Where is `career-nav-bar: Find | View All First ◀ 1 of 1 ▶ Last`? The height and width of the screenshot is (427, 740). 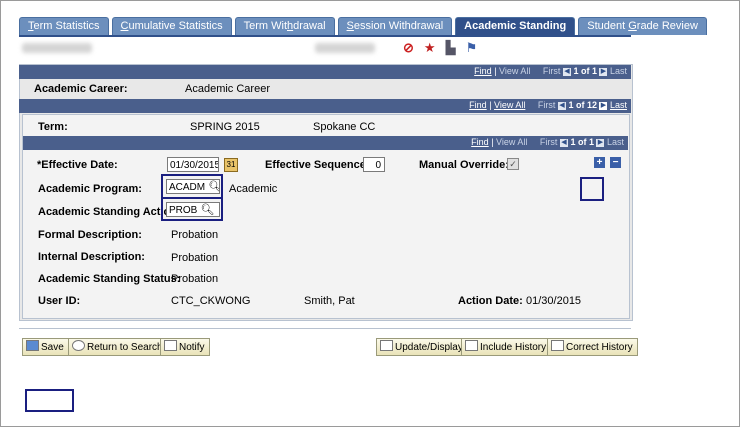 career-nav-bar: Find | View All First ◀ 1 of 1 ▶ Last is located at coordinates (325, 72).